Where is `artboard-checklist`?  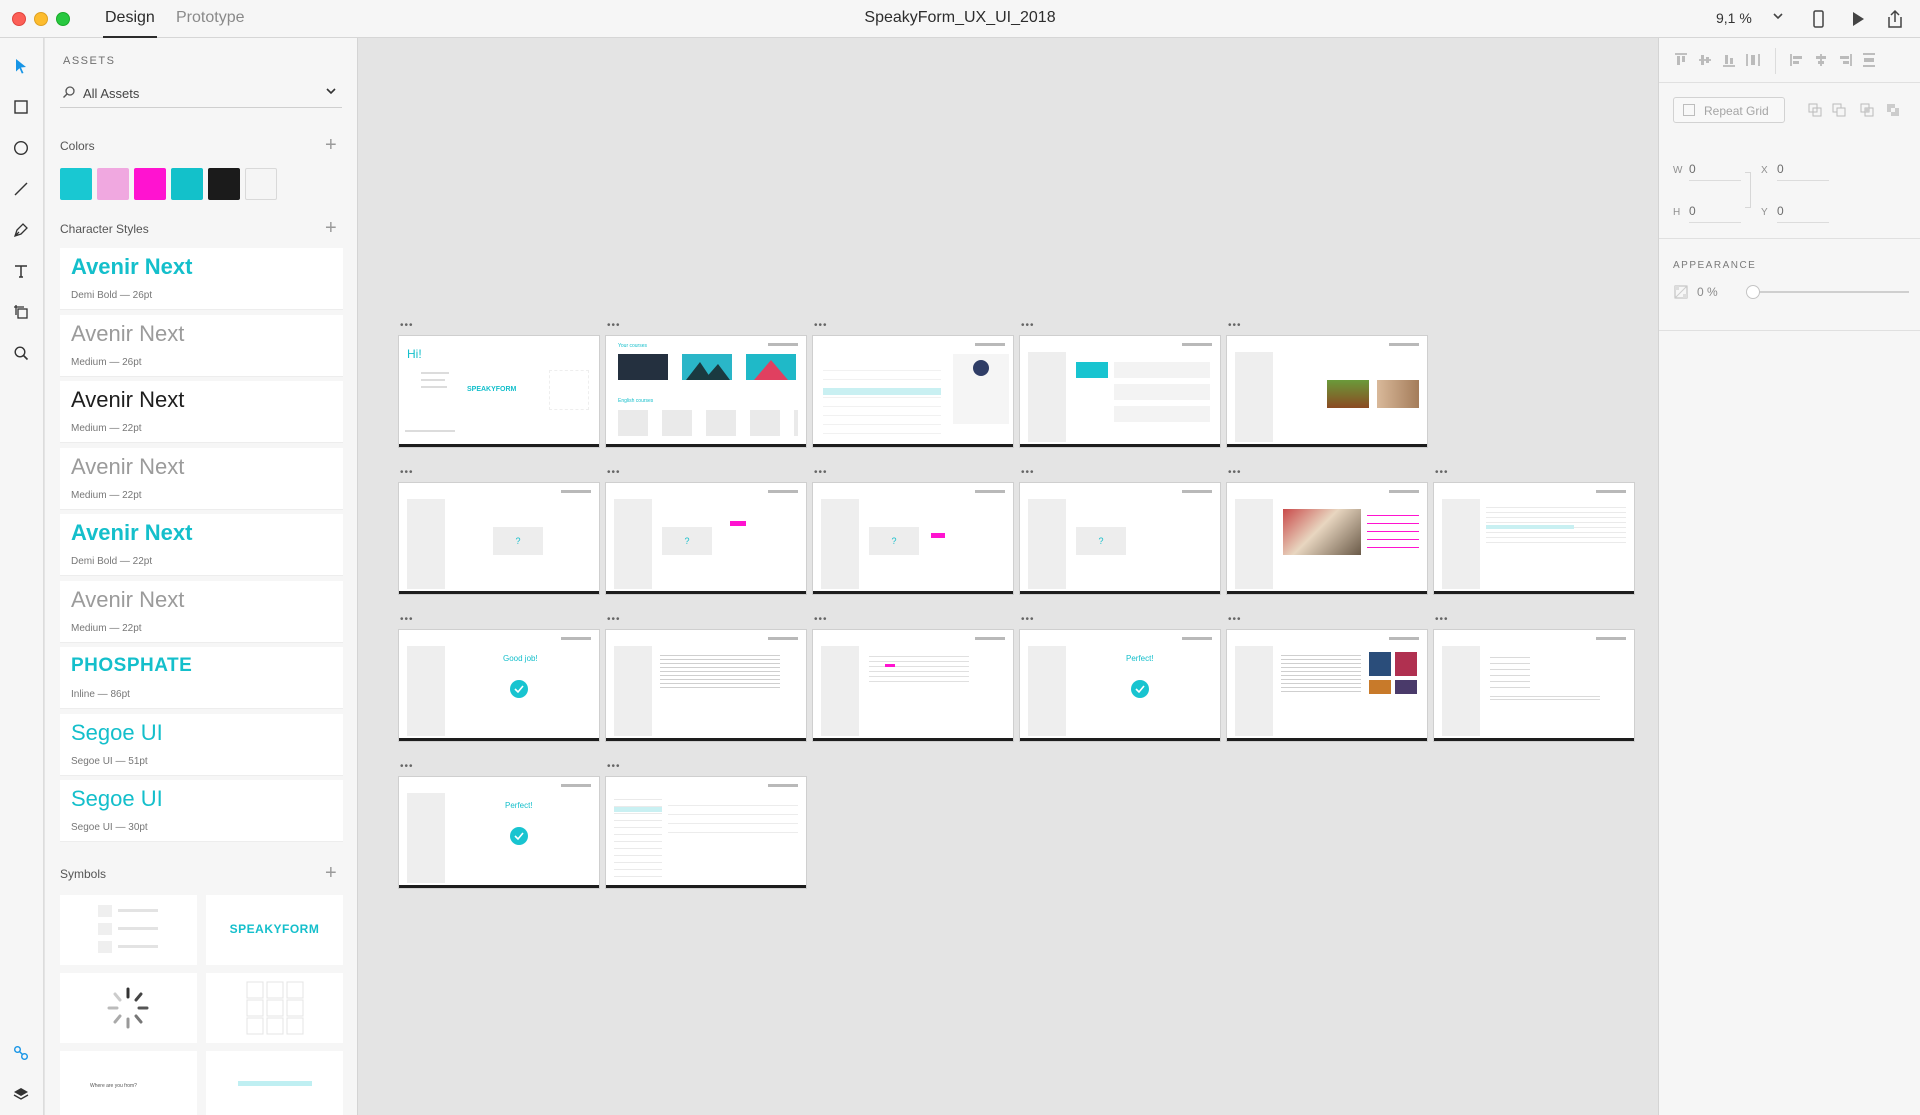 artboard-checklist is located at coordinates (1534, 685).